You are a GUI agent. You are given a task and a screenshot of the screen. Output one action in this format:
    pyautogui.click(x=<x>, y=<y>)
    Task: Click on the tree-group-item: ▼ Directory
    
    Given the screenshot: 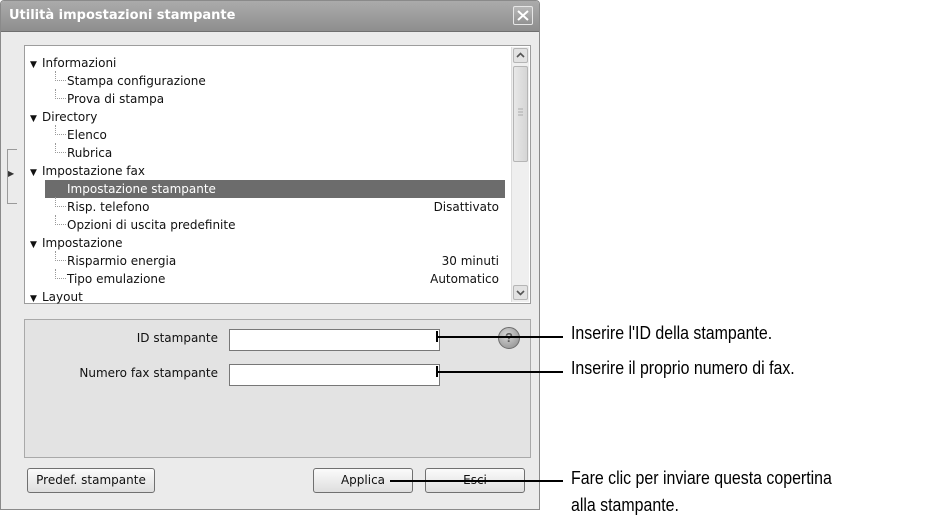 What is the action you would take?
    pyautogui.click(x=270, y=117)
    